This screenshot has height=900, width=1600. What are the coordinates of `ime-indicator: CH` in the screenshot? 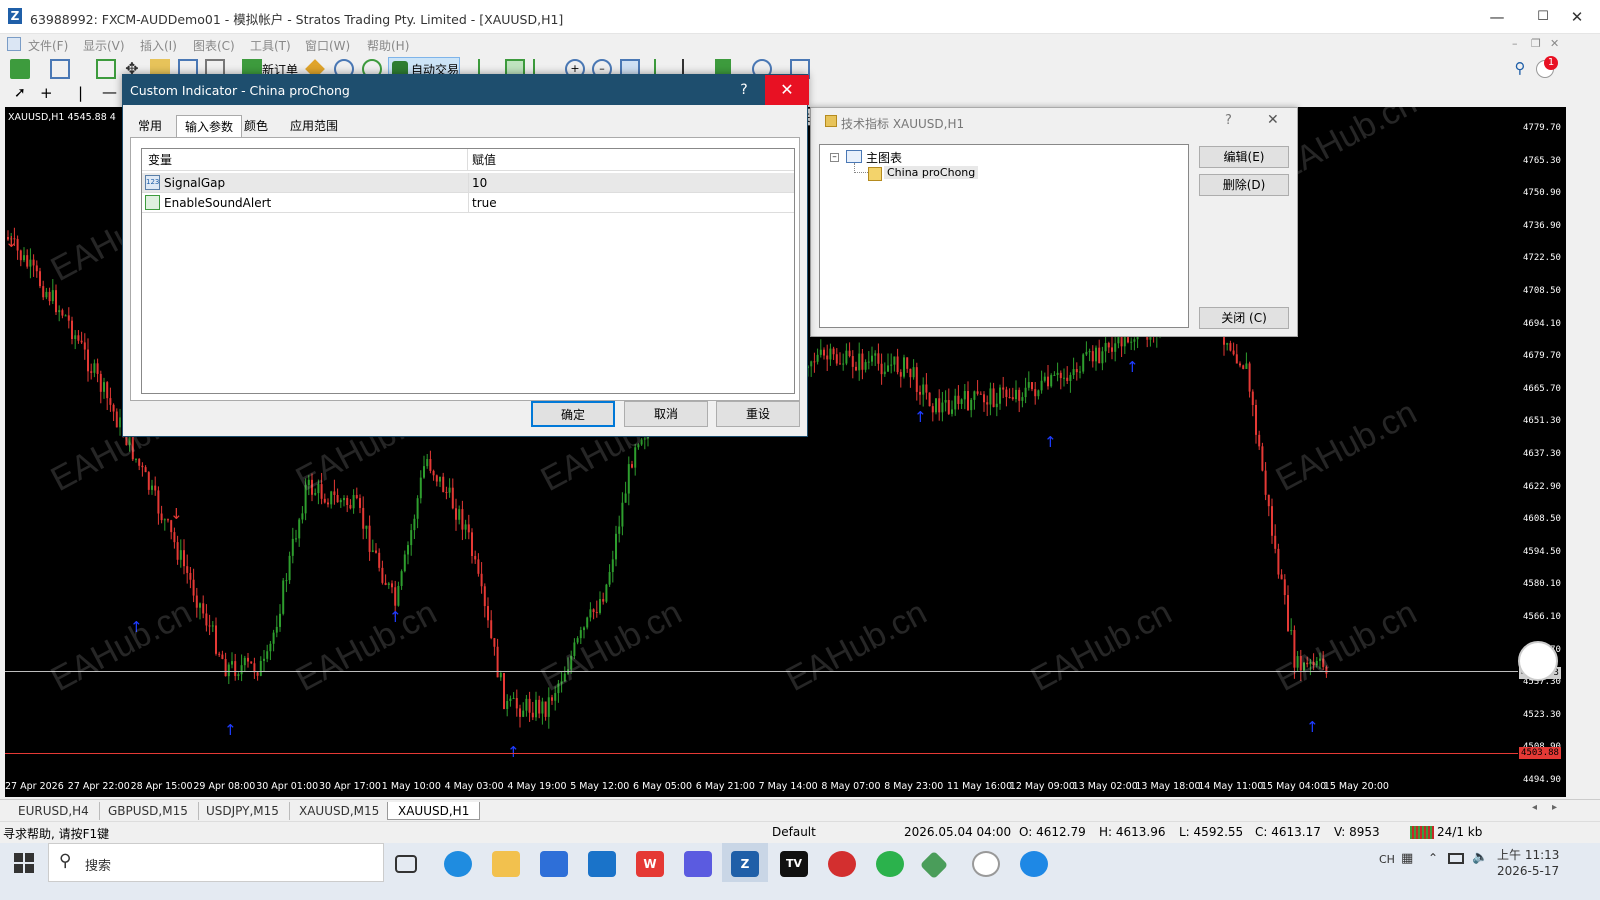 It's located at (1387, 859).